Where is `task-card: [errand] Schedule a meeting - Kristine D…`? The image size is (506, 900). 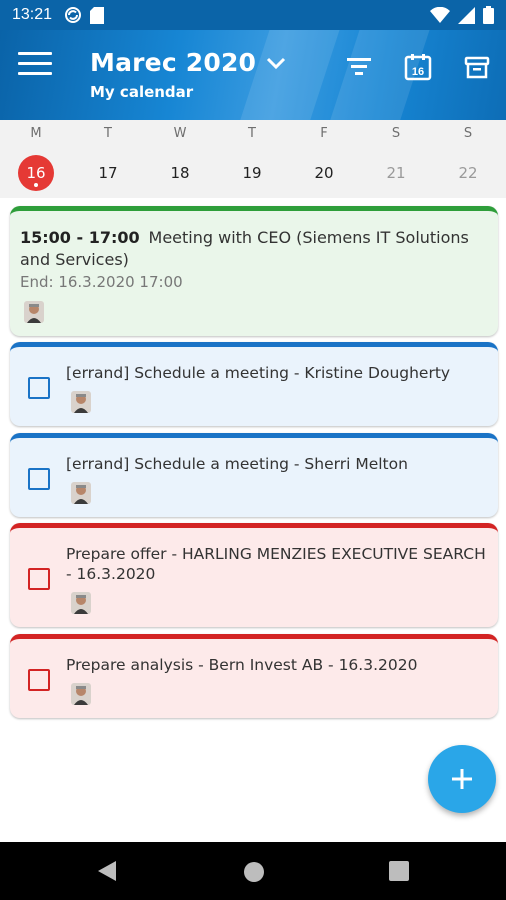
task-card: [errand] Schedule a meeting - Kristine D… is located at coordinates (254, 384).